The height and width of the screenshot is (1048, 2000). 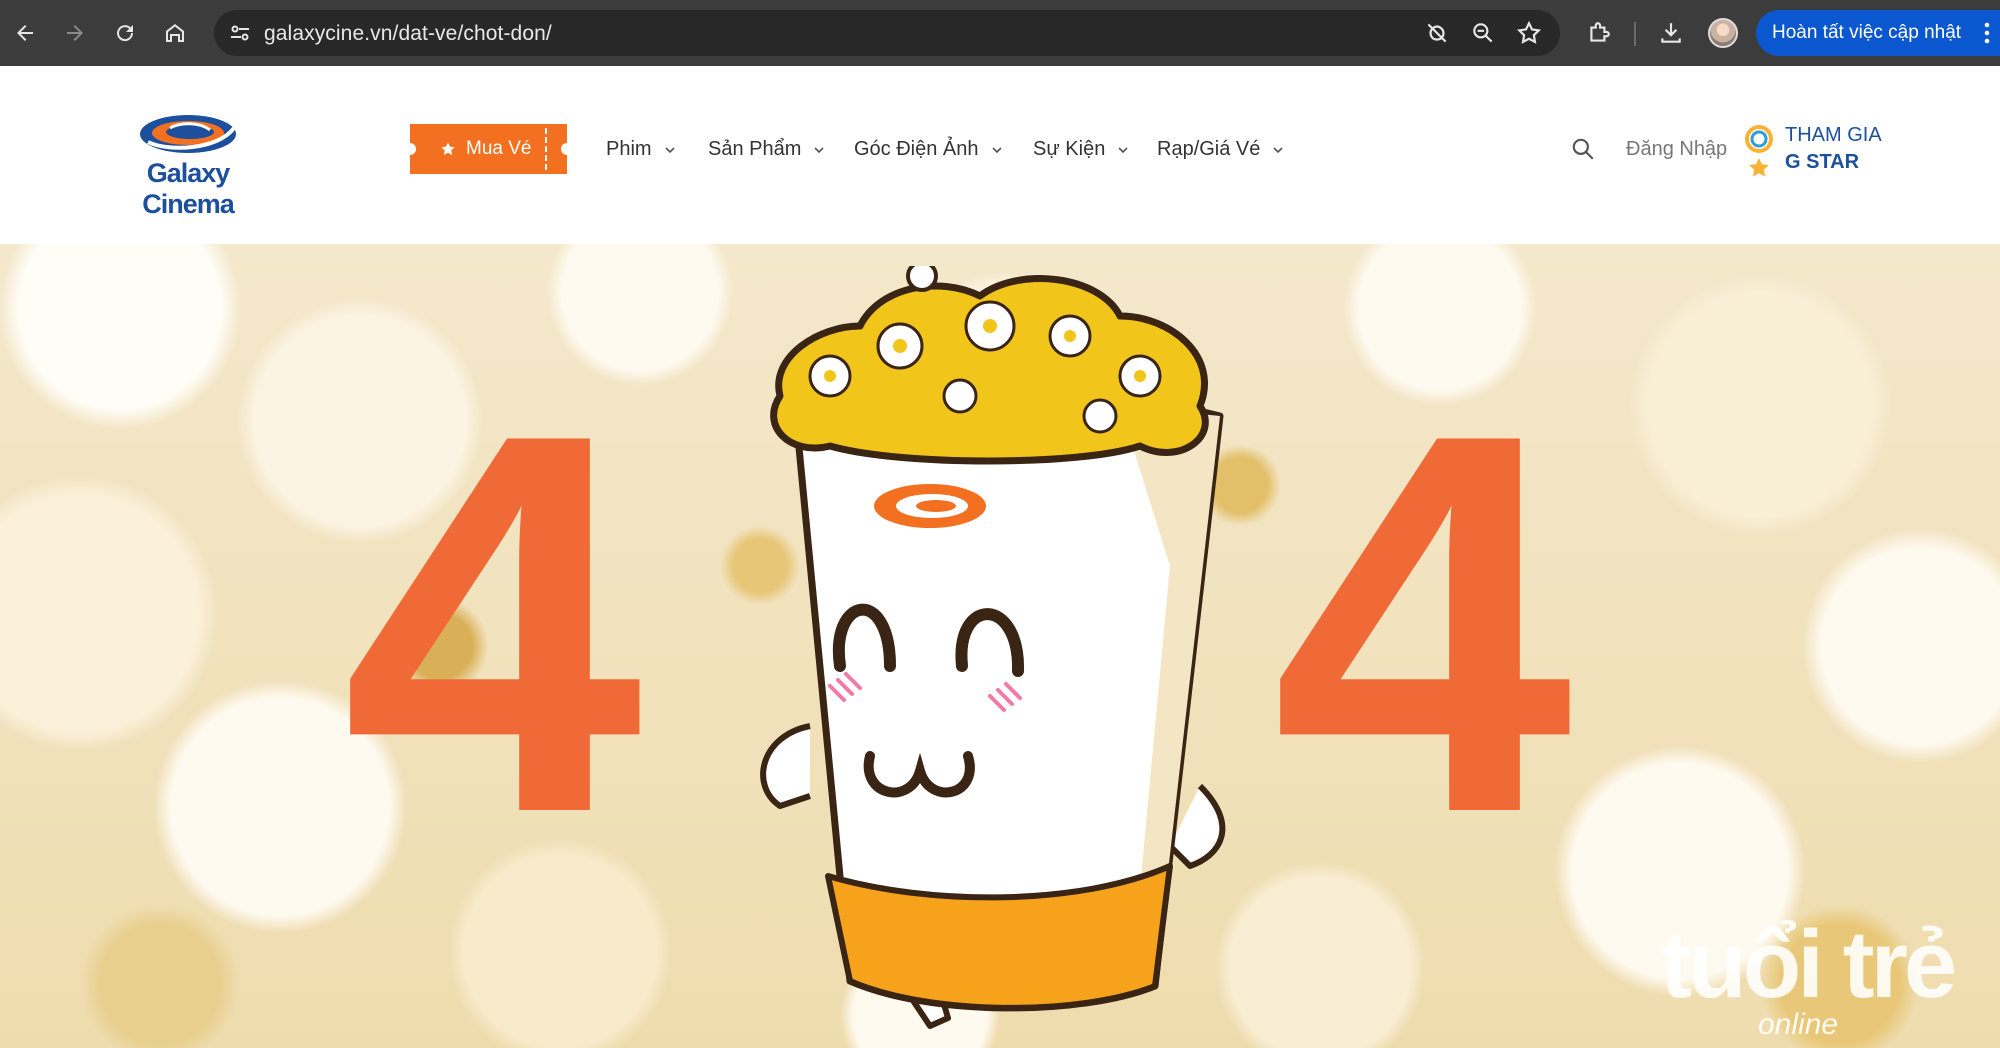 I want to click on nav-item-su-kien: Sự Kiện, so click(x=1081, y=149).